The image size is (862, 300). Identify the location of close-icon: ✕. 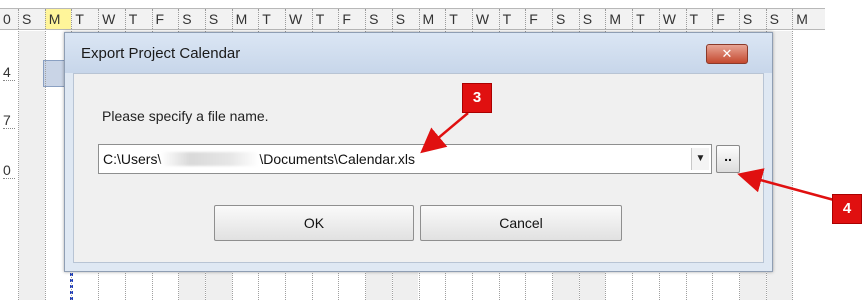
(727, 53).